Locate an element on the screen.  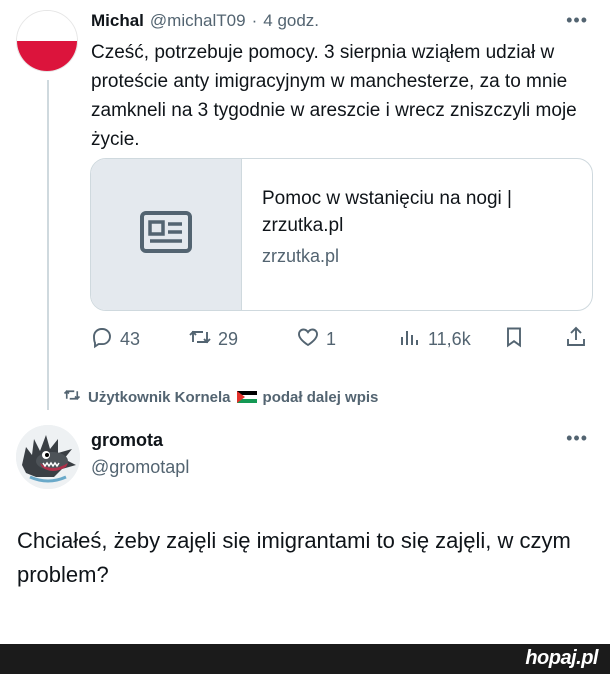
handle: @gromotapl is located at coordinates (140, 467).